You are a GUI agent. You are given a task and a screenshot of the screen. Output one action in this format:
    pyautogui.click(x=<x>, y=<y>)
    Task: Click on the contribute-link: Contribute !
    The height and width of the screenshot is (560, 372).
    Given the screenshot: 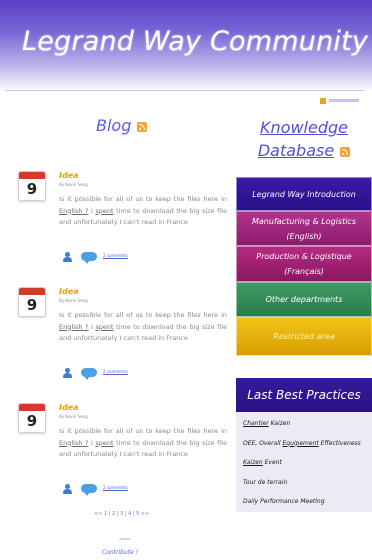 What is the action you would take?
    pyautogui.click(x=120, y=552)
    